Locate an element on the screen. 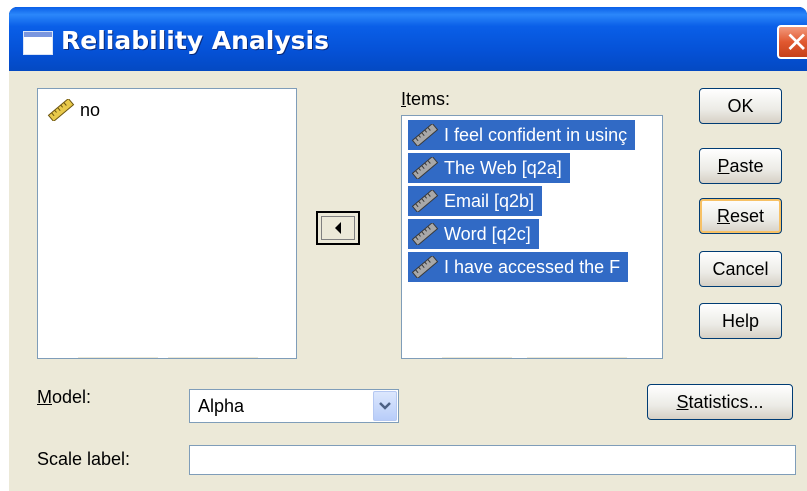  items-list-item: Word [q2c] is located at coordinates (473, 234).